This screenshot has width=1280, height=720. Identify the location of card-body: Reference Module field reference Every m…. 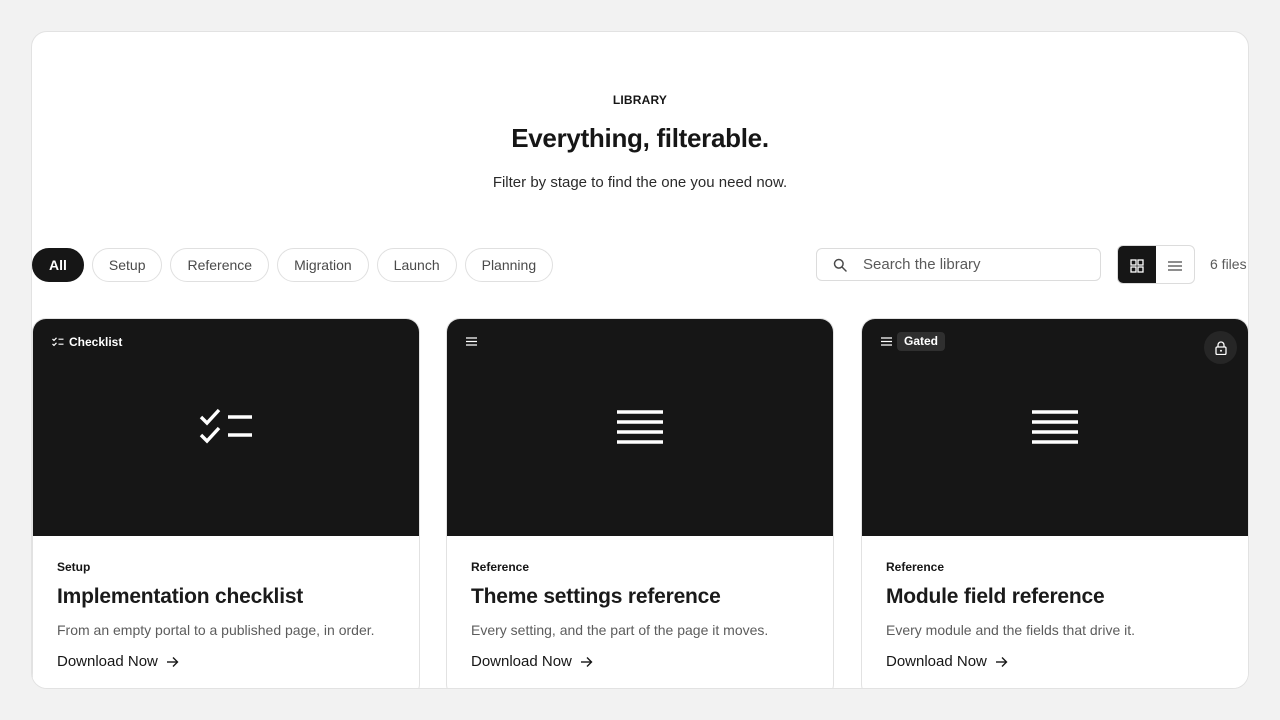
(1057, 615).